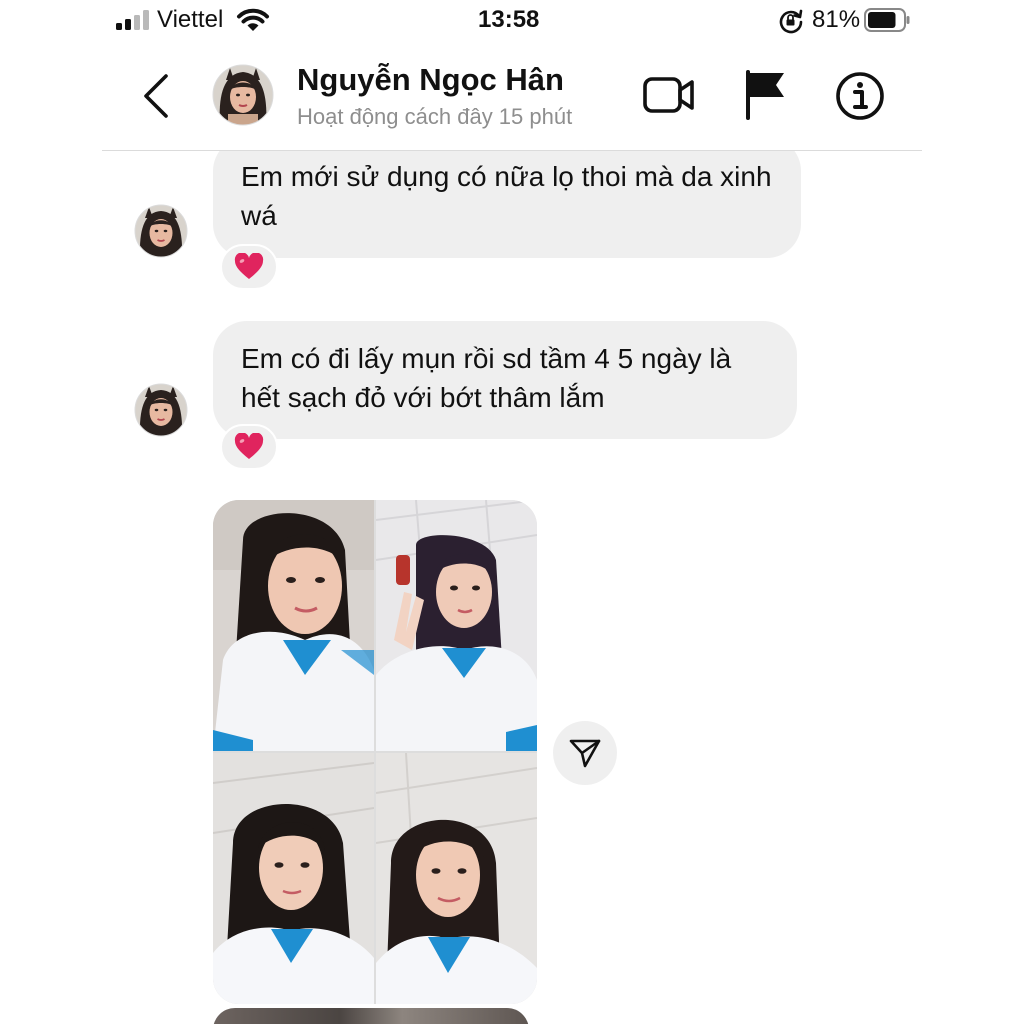 The width and height of the screenshot is (1024, 1024). Describe the element at coordinates (767, 94) in the screenshot. I see `report-flag-icon` at that location.